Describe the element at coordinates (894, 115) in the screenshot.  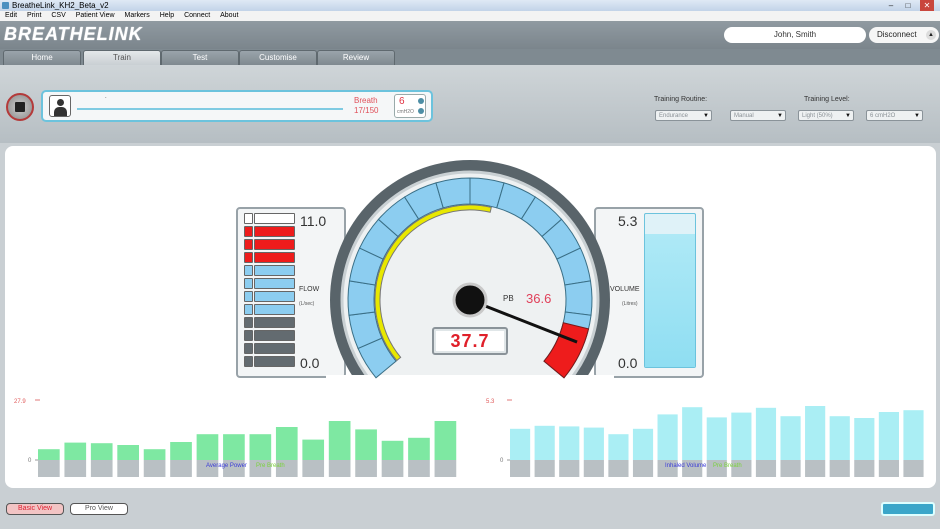
I see `pressure-select: 6 cmH2O ▼` at that location.